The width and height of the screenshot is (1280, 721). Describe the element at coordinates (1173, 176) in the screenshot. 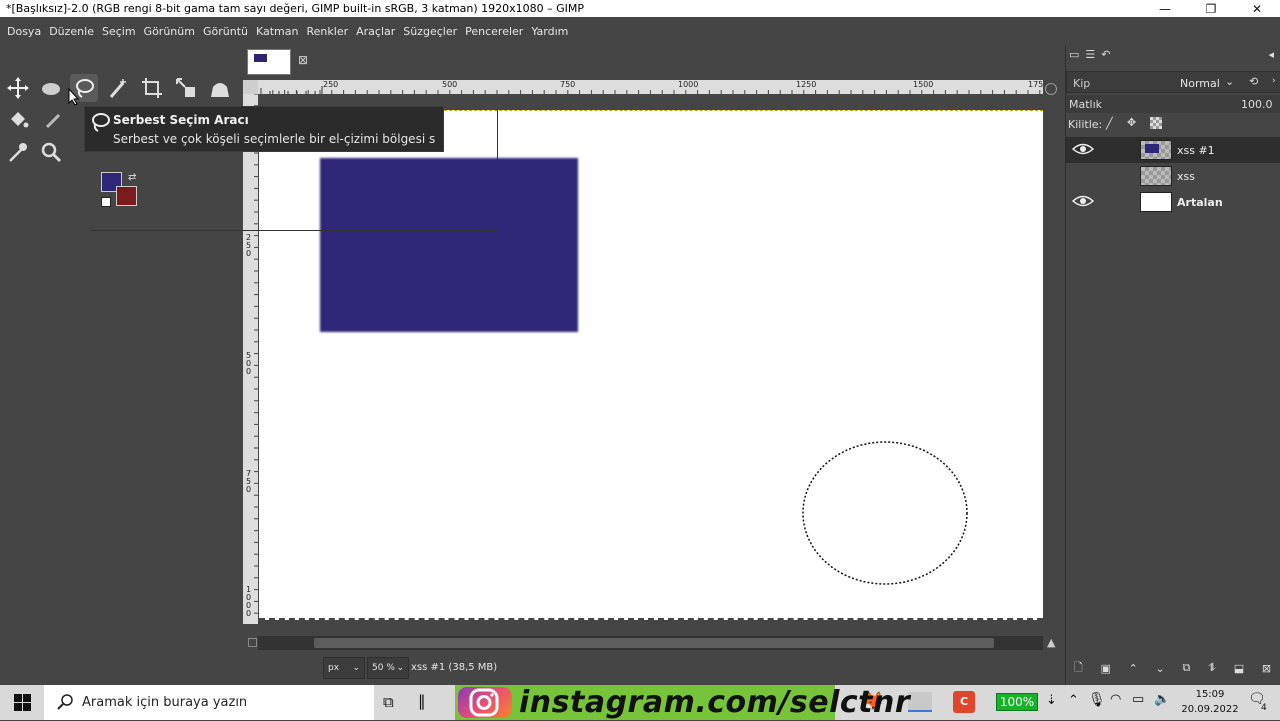

I see `layer-row-xss: xss` at that location.